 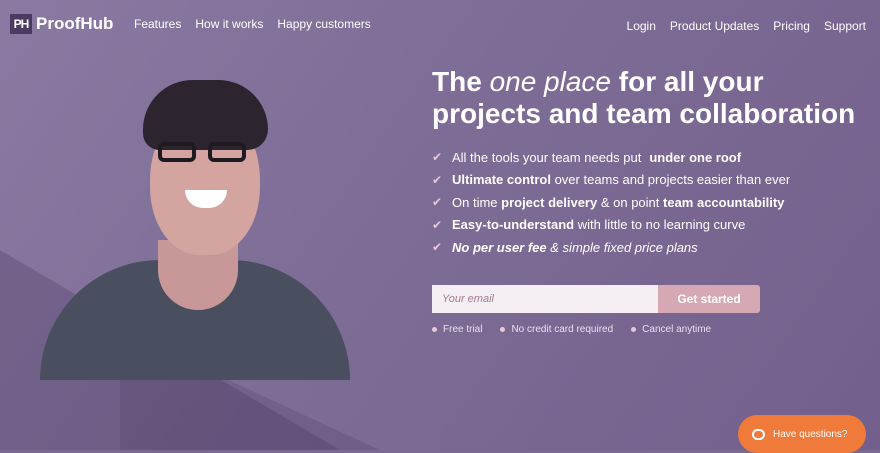 I want to click on nav-link-product-updates: Product Updates, so click(x=714, y=26).